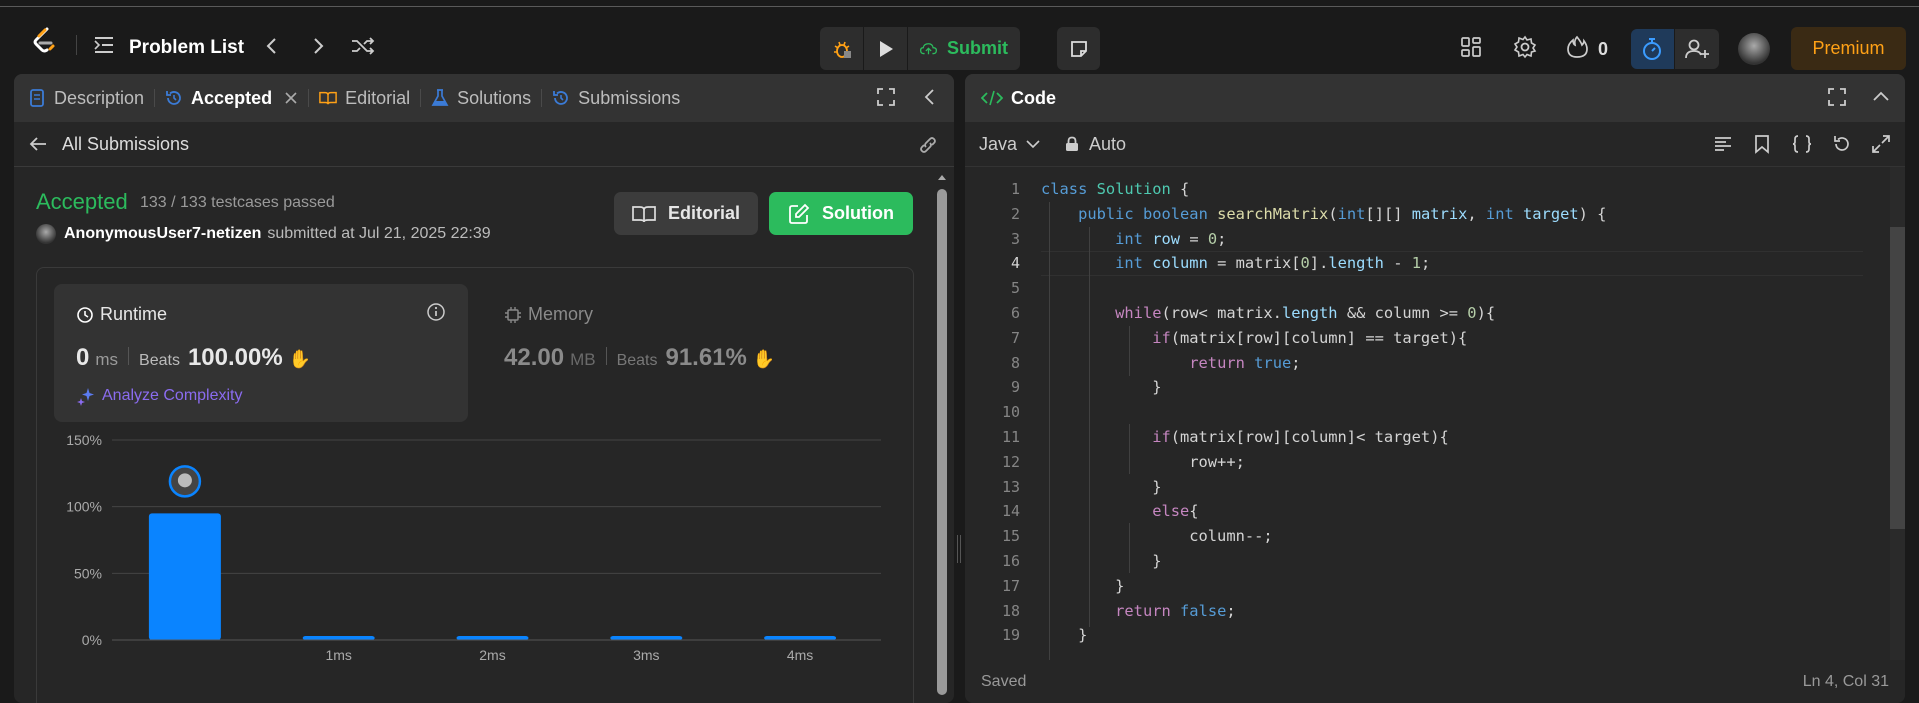 This screenshot has height=703, width=1919. I want to click on y-tick-label: 50%, so click(88, 573).